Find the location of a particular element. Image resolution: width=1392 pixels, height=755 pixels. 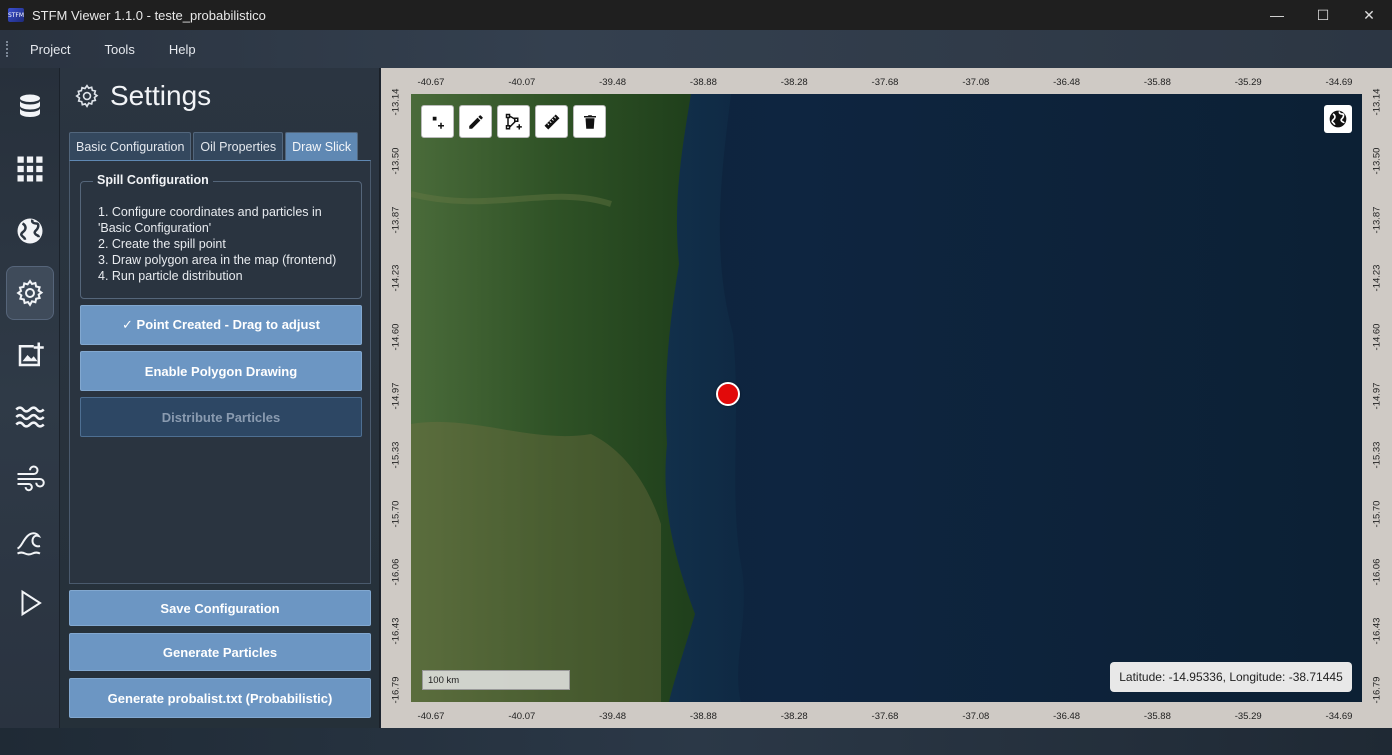

page-title: Settings is located at coordinates (161, 95).